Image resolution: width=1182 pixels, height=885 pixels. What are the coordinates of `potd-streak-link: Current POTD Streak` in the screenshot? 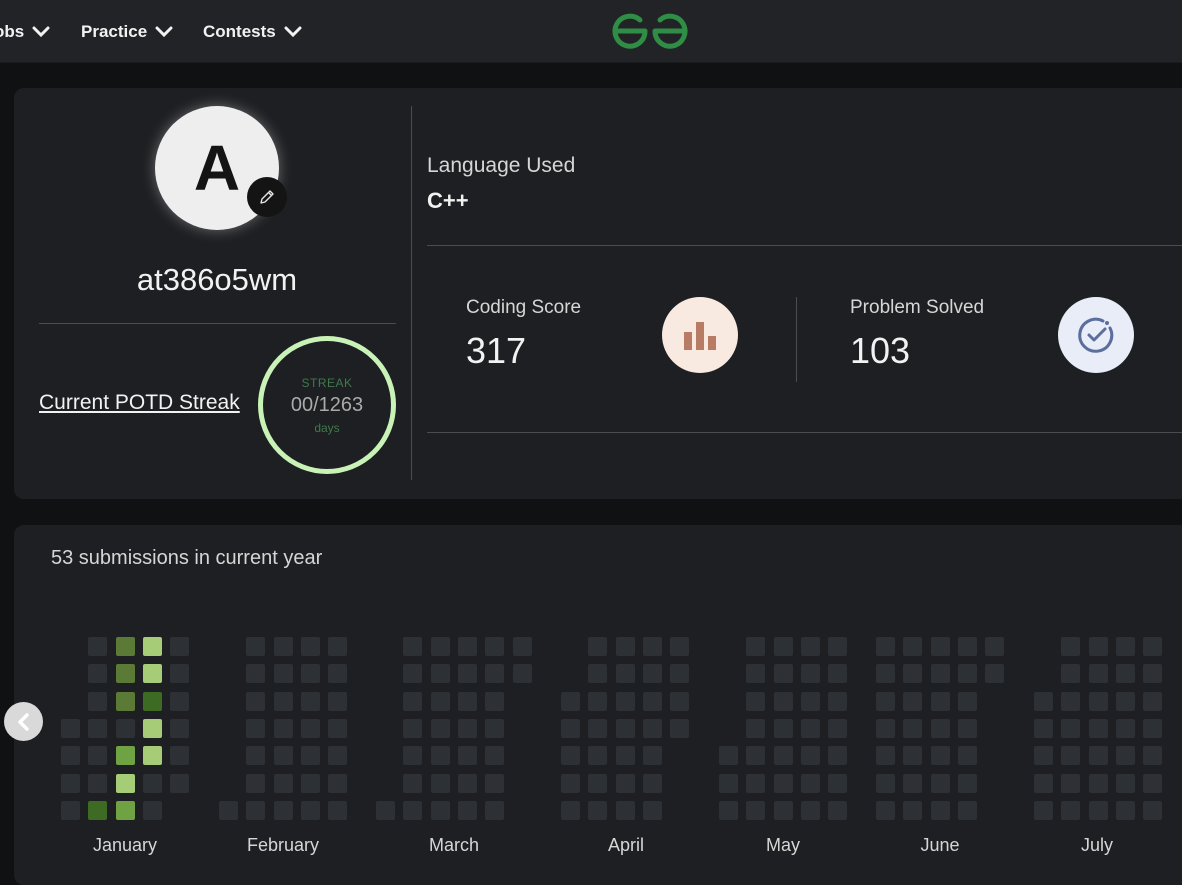 It's located at (139, 403).